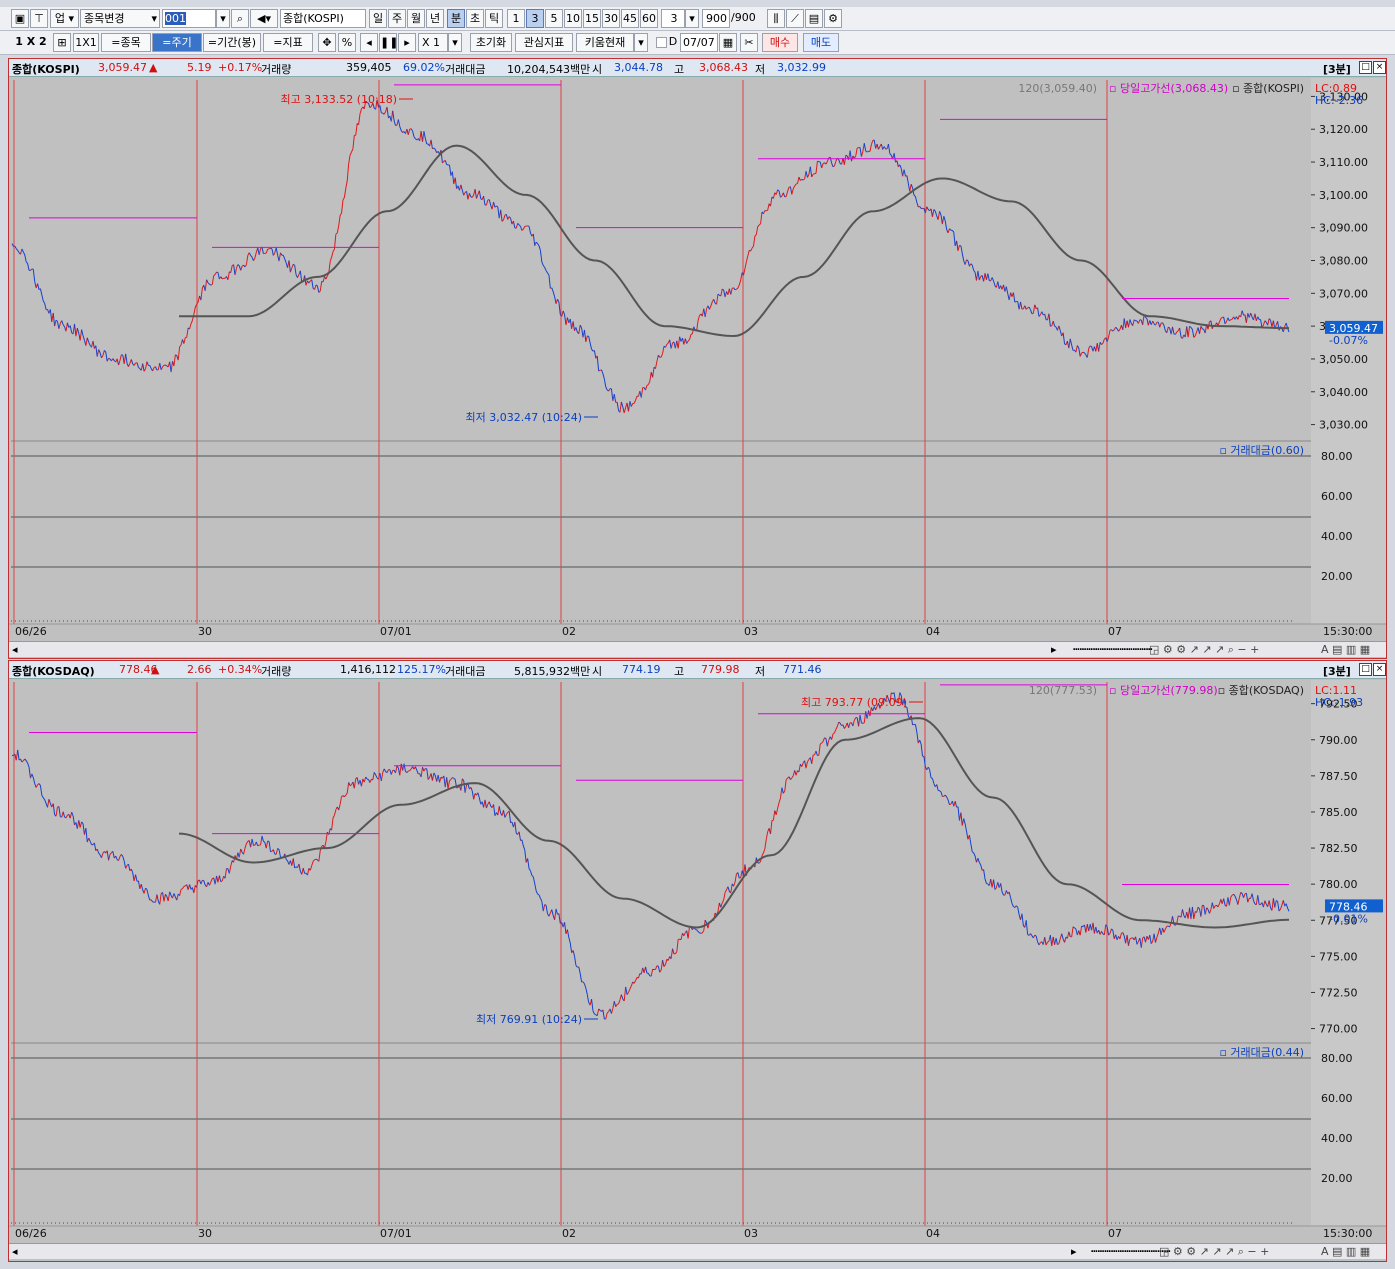  Describe the element at coordinates (535, 18) in the screenshot. I see `interval-3: 3` at that location.